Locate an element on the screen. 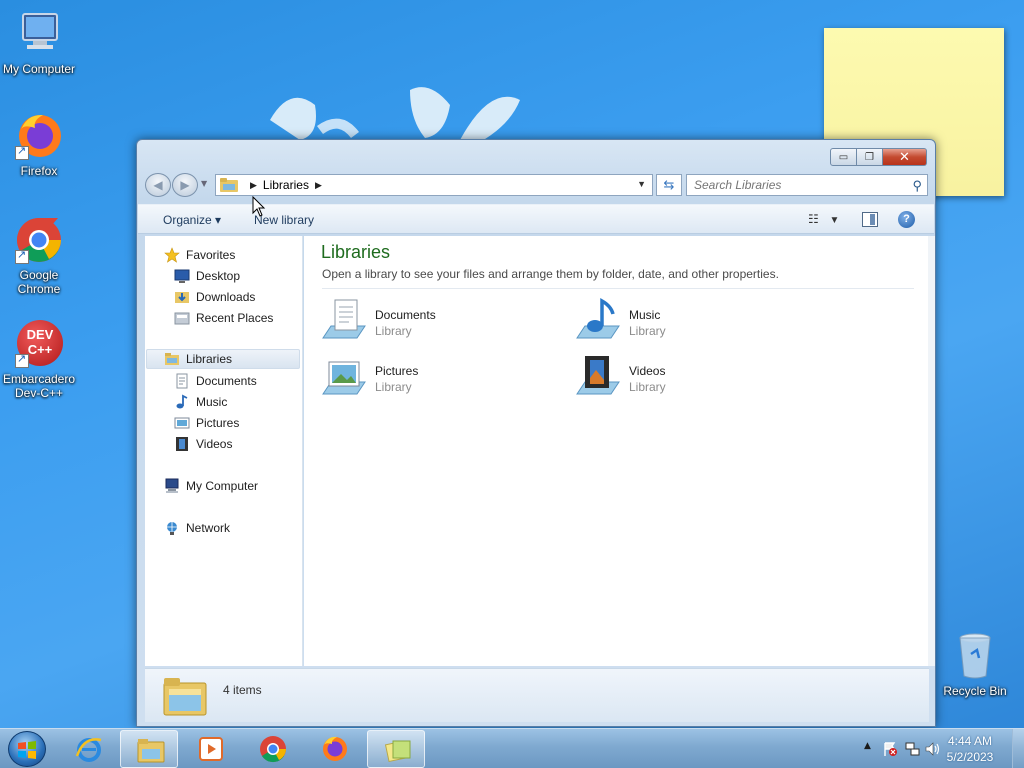 Image resolution: width=1024 pixels, height=768 pixels. page-title: Libraries is located at coordinates (356, 252).